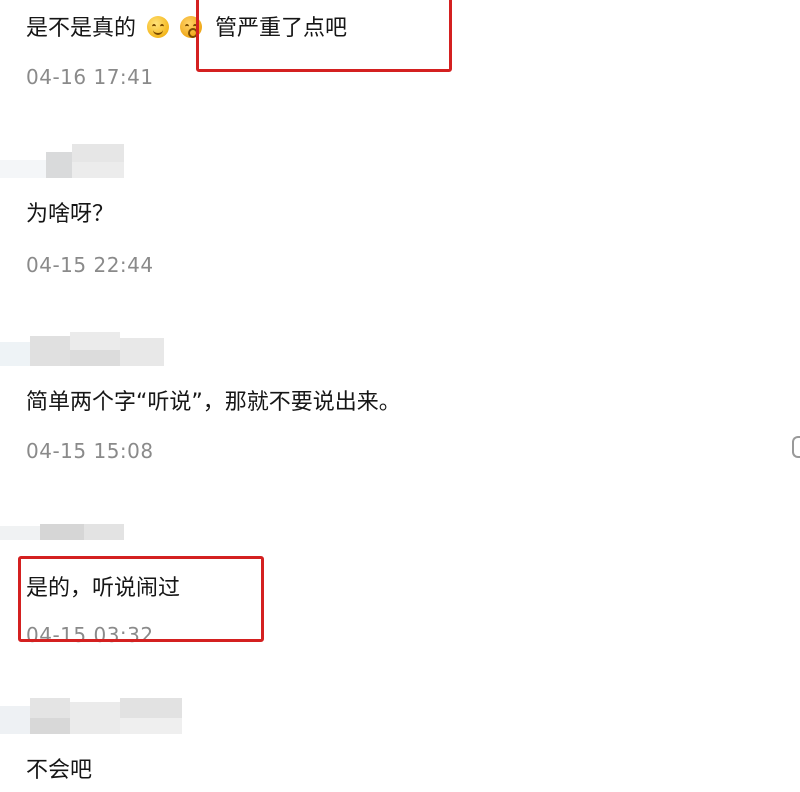 This screenshot has width=800, height=792. I want to click on smile-emoji-icon, so click(158, 27).